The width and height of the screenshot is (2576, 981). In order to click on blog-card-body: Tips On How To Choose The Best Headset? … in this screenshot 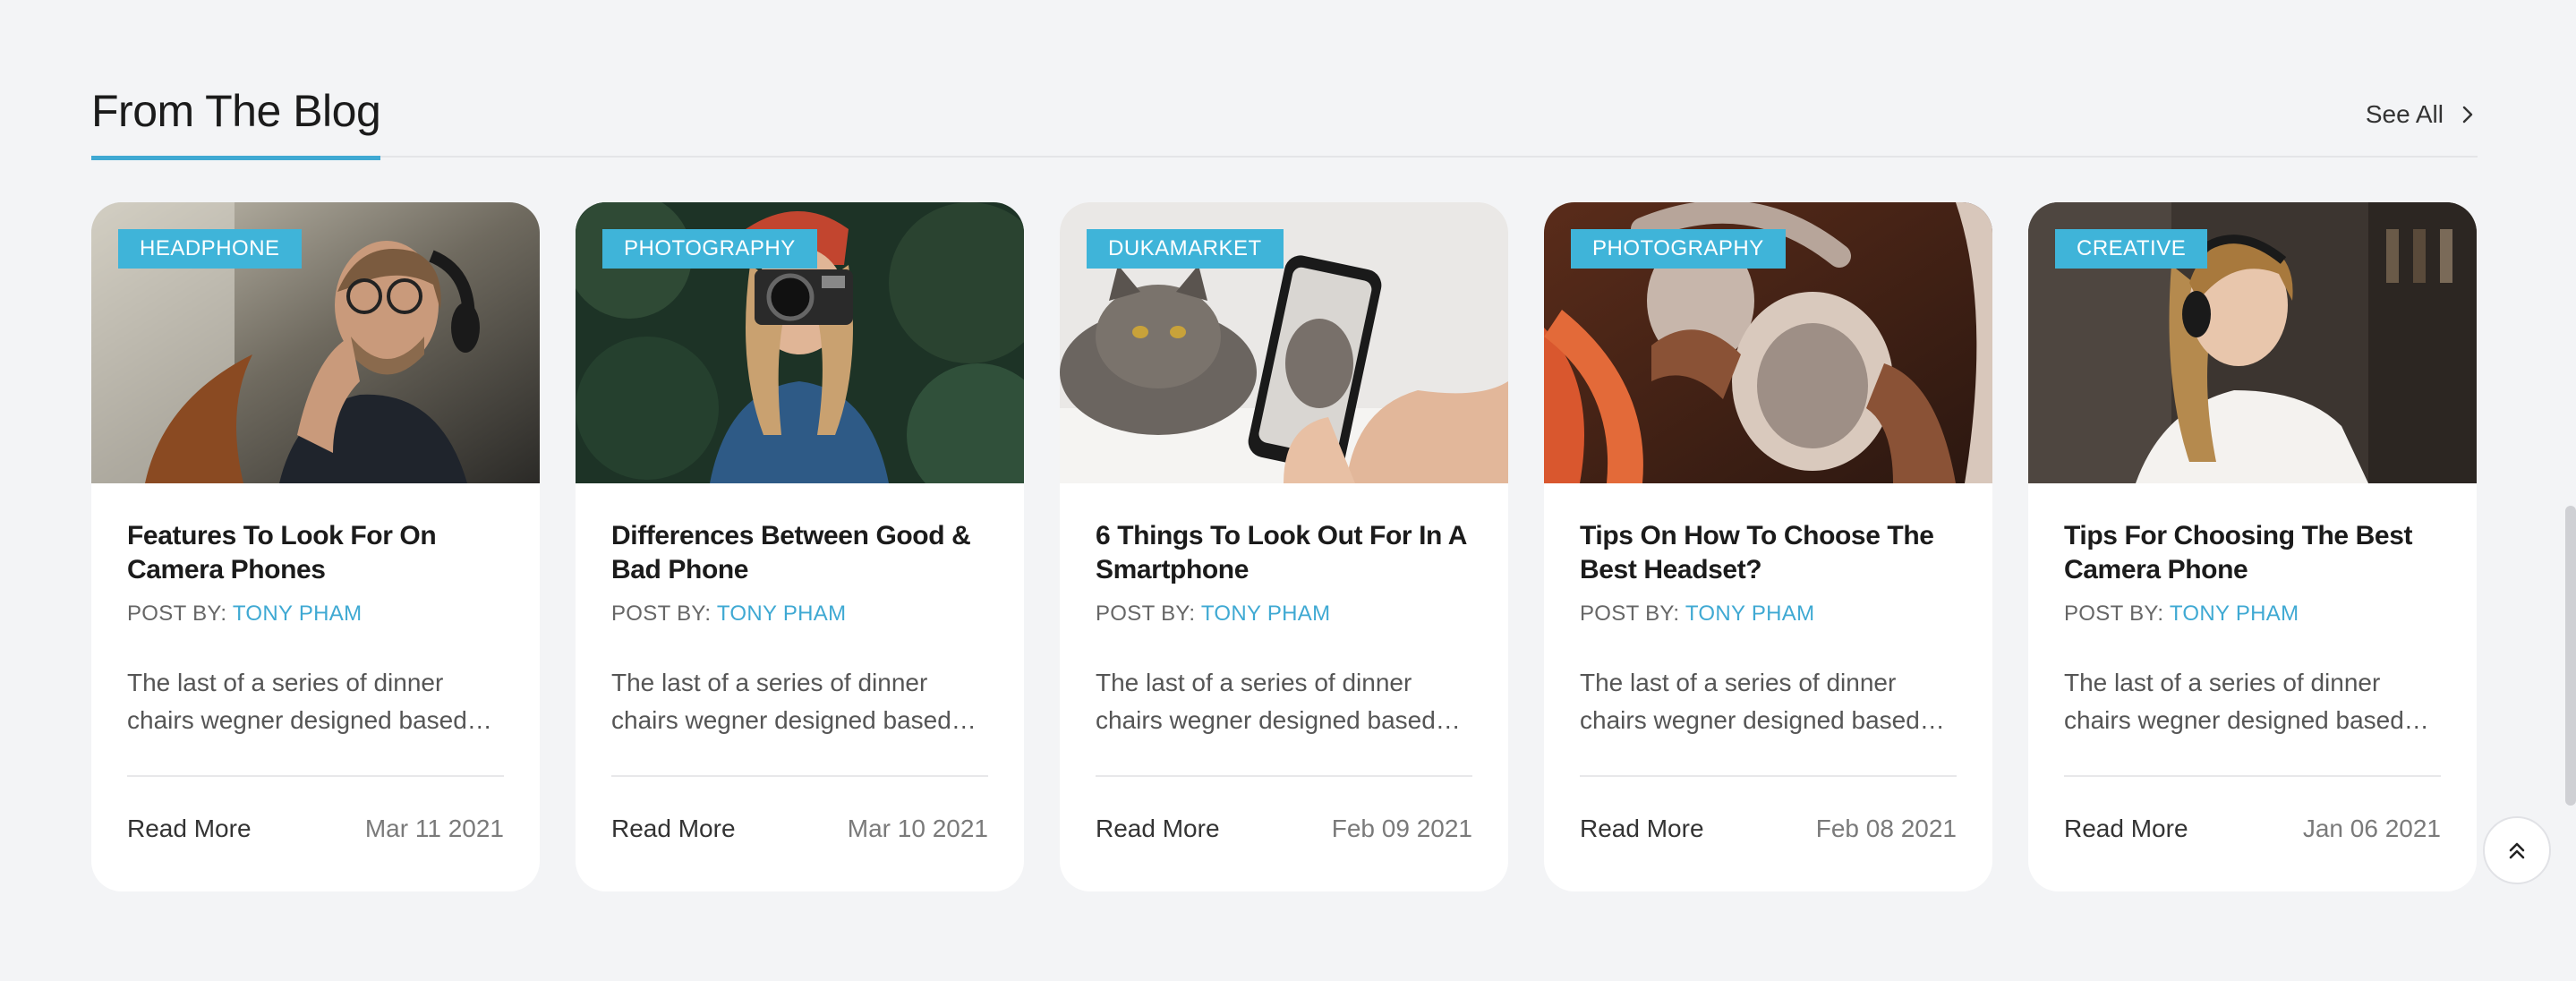, I will do `click(1768, 611)`.